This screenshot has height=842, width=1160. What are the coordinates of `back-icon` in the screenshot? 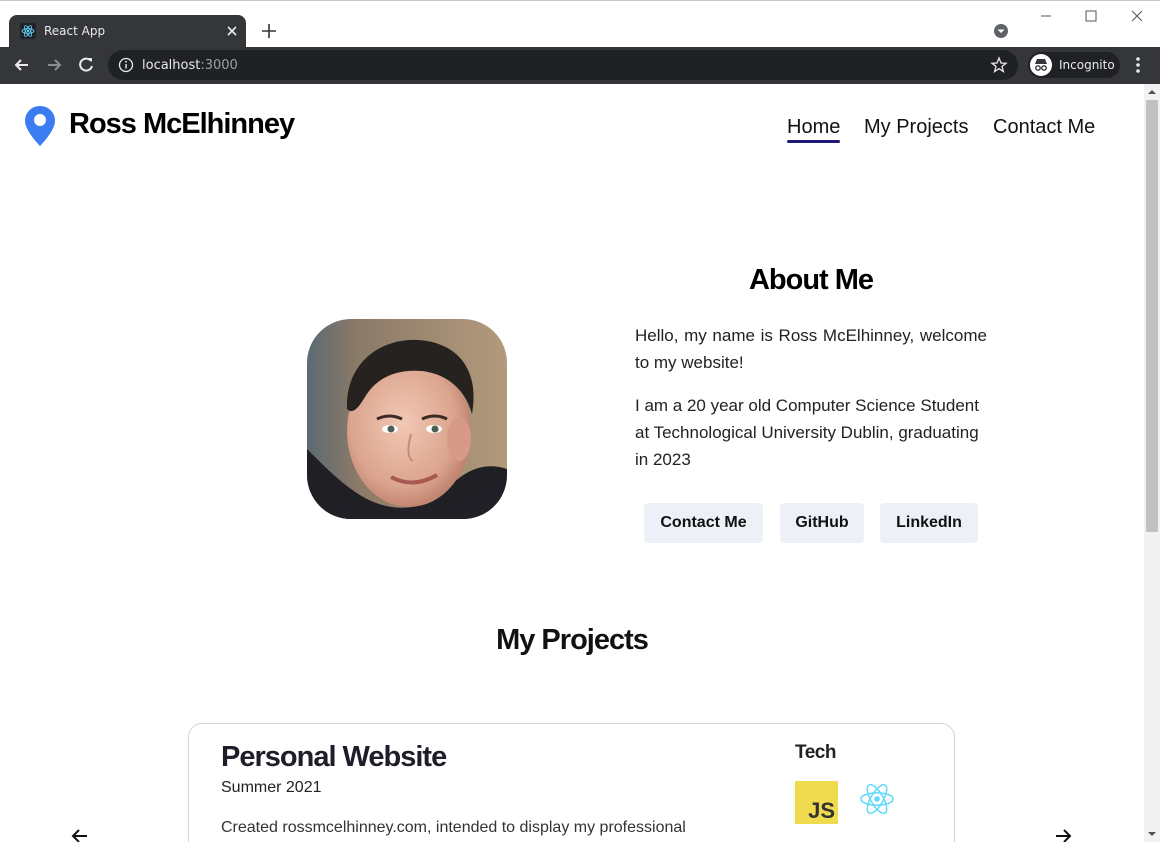 It's located at (22, 65).